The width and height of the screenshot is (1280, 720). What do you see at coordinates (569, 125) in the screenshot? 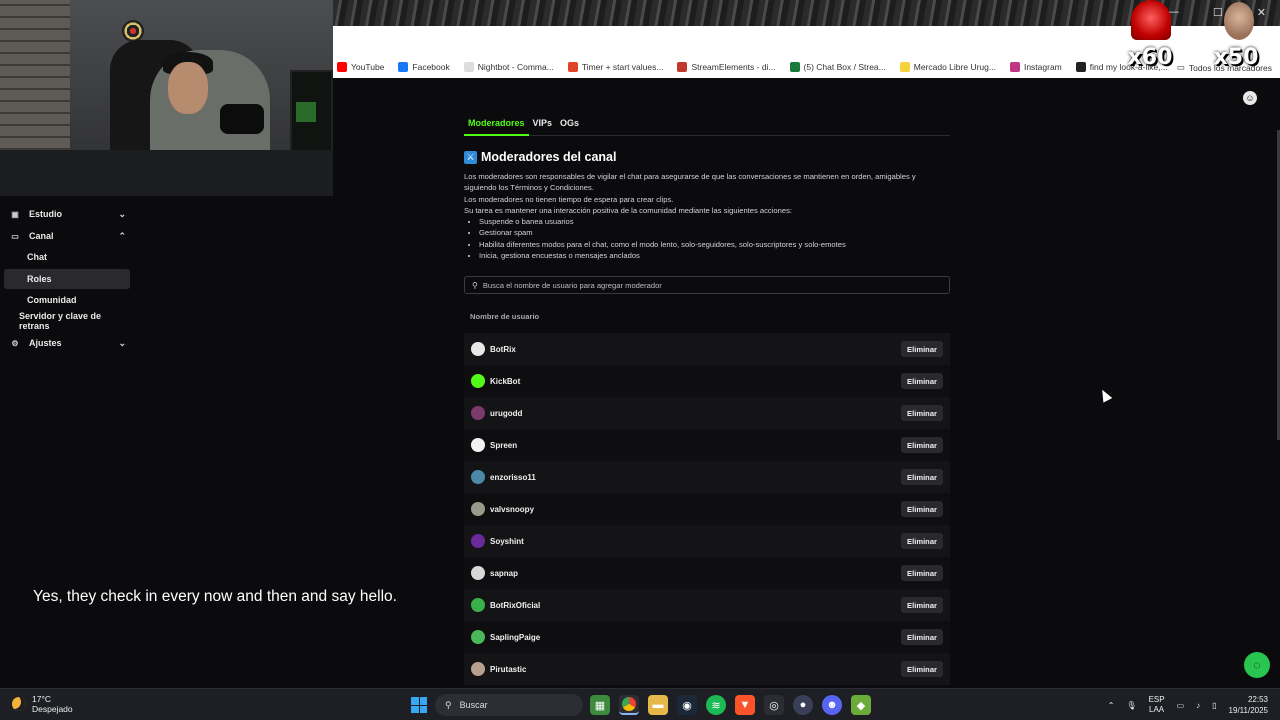
I see `tab-ogs: OGs` at bounding box center [569, 125].